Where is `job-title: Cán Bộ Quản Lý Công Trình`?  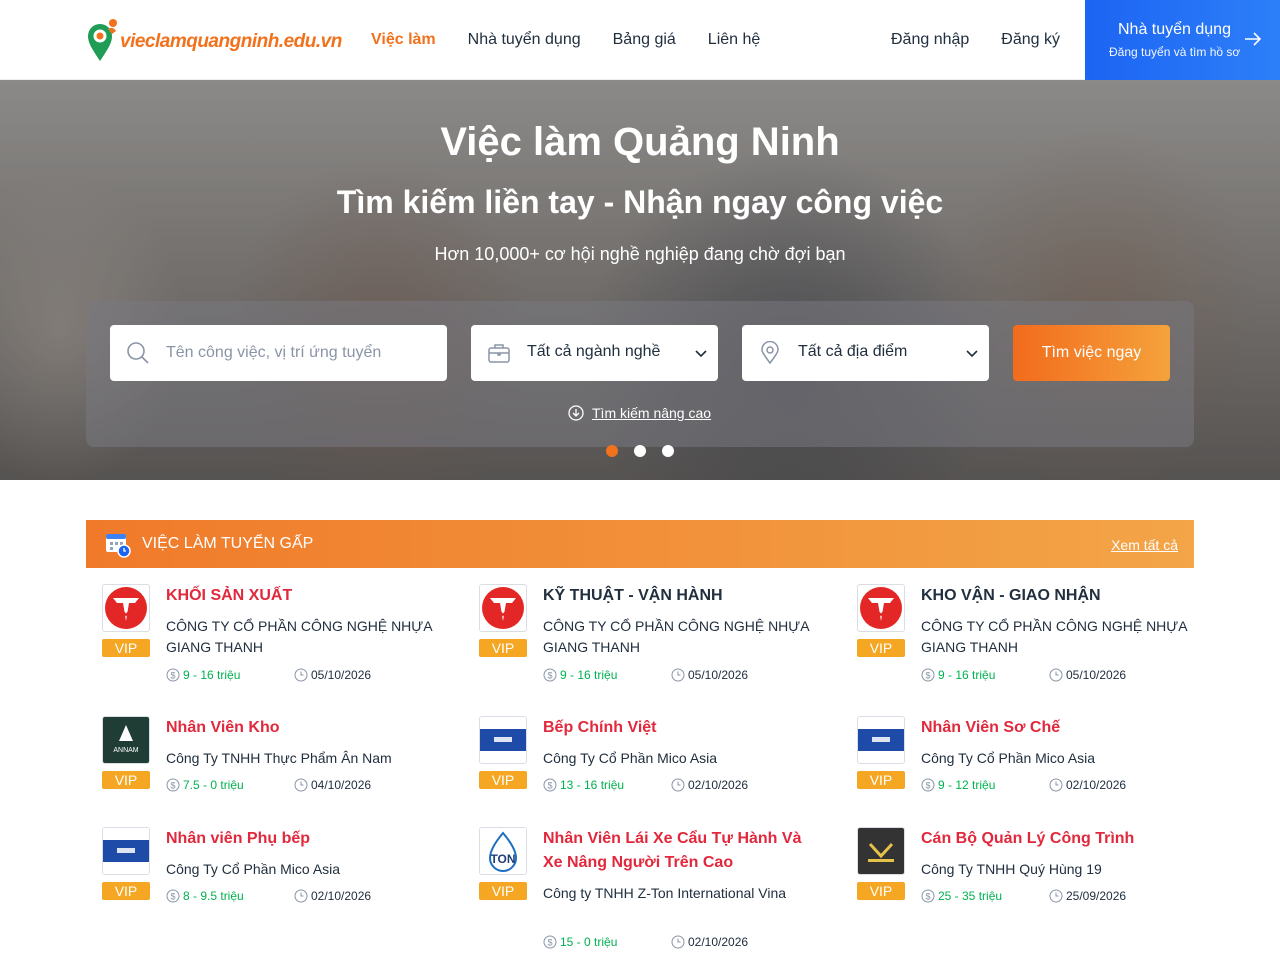
job-title: Cán Bộ Quản Lý Công Trình is located at coordinates (1061, 839).